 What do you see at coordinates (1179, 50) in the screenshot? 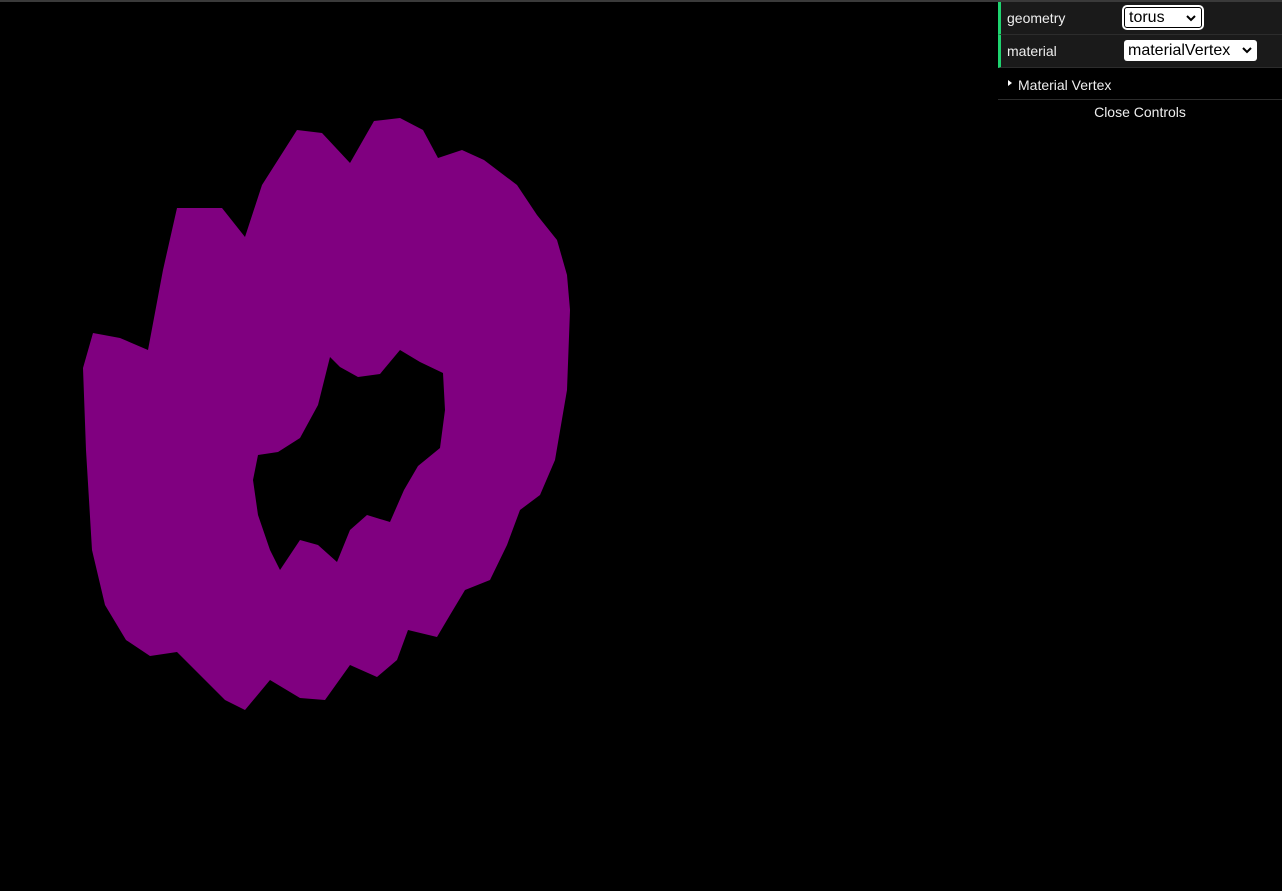
I see `material-select-value: materialVertex` at bounding box center [1179, 50].